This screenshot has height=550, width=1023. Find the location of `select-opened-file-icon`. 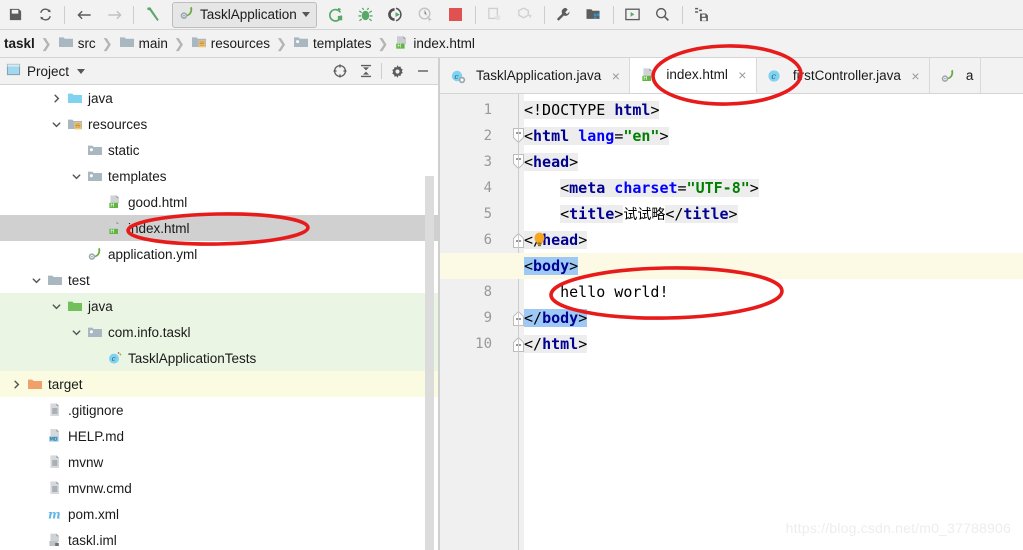

select-opened-file-icon is located at coordinates (340, 71).